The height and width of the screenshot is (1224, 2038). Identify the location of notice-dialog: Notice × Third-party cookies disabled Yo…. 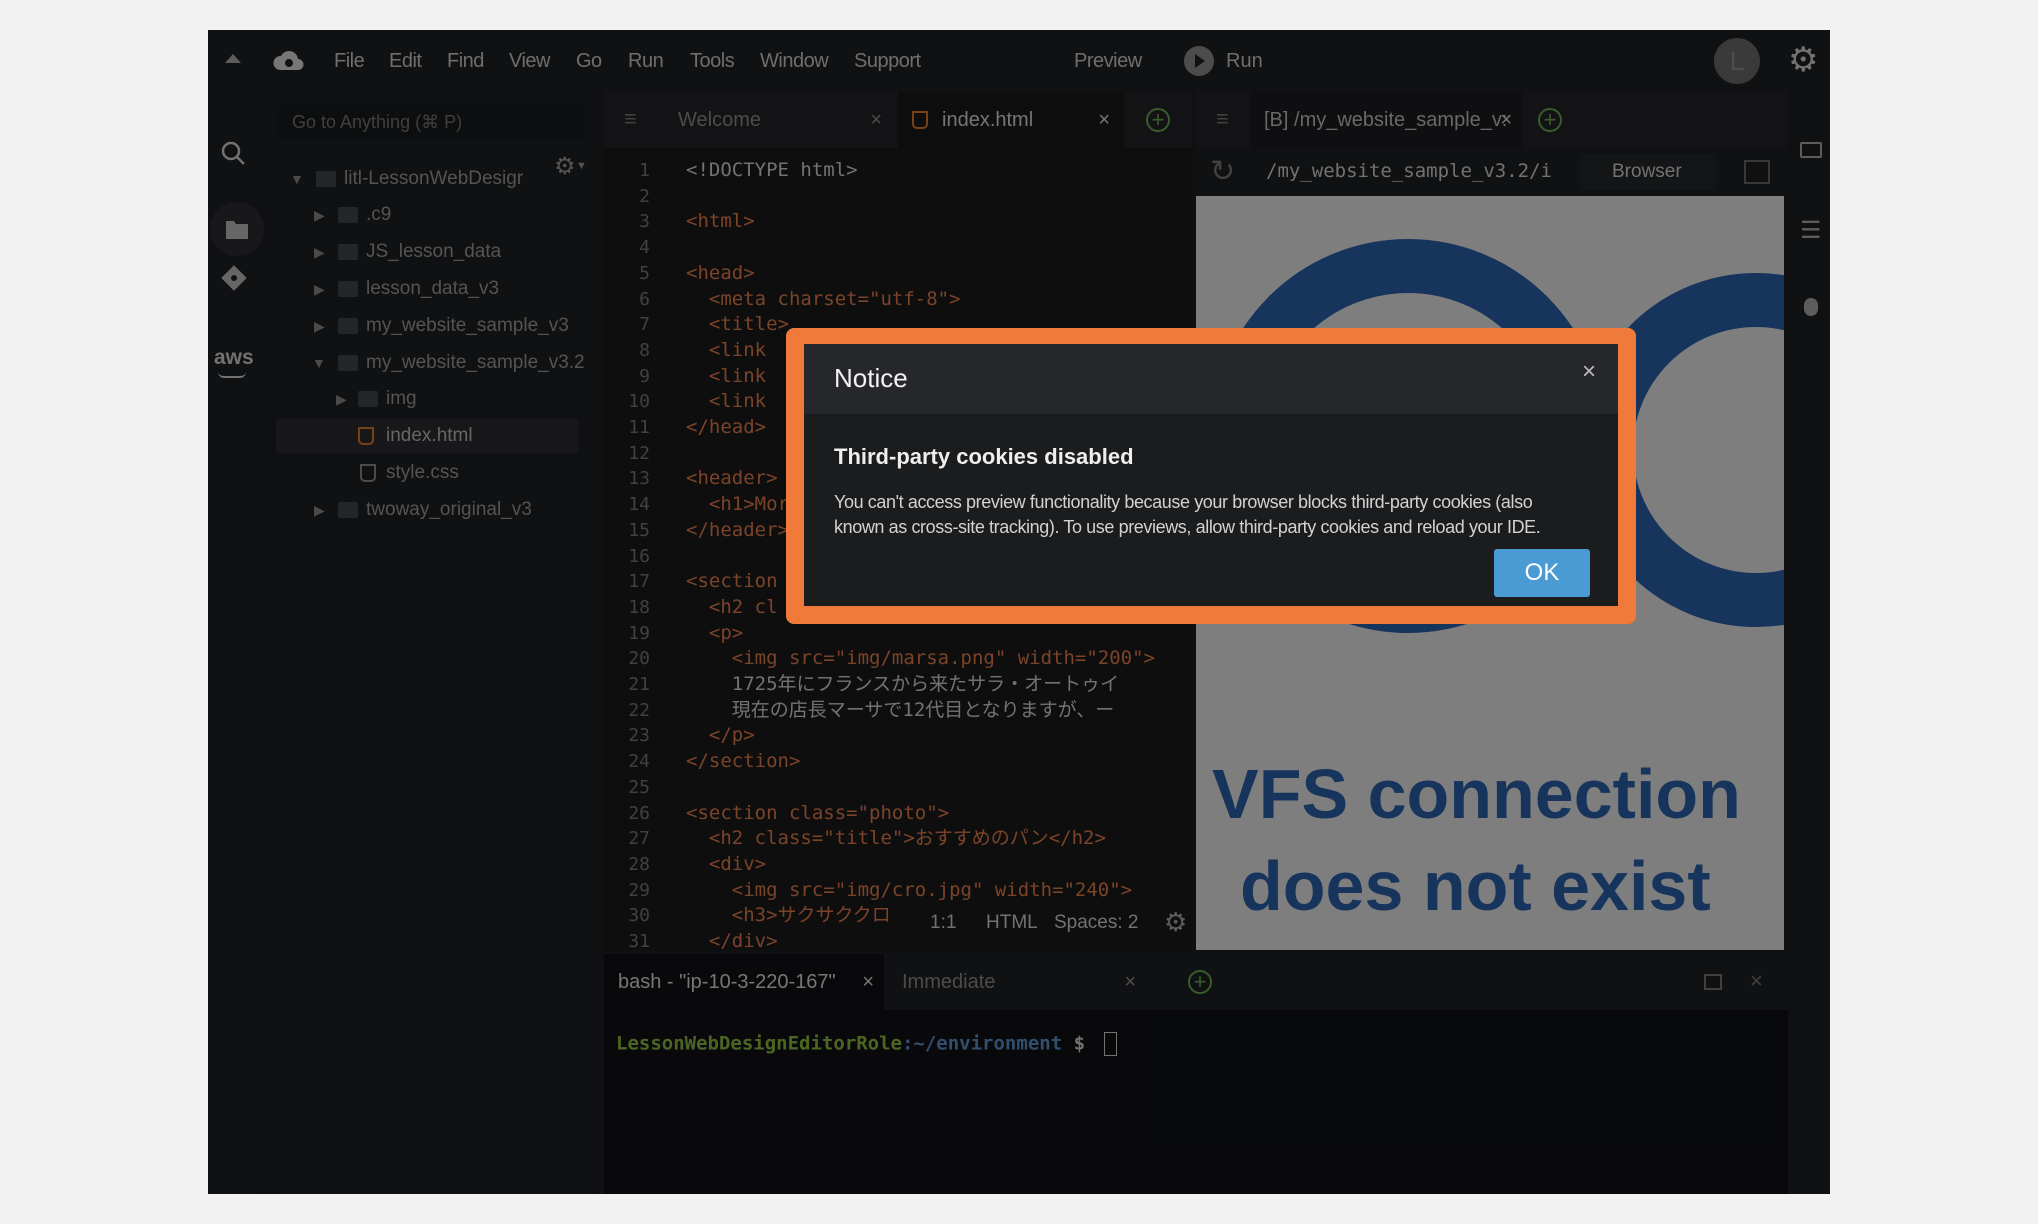
(1211, 475).